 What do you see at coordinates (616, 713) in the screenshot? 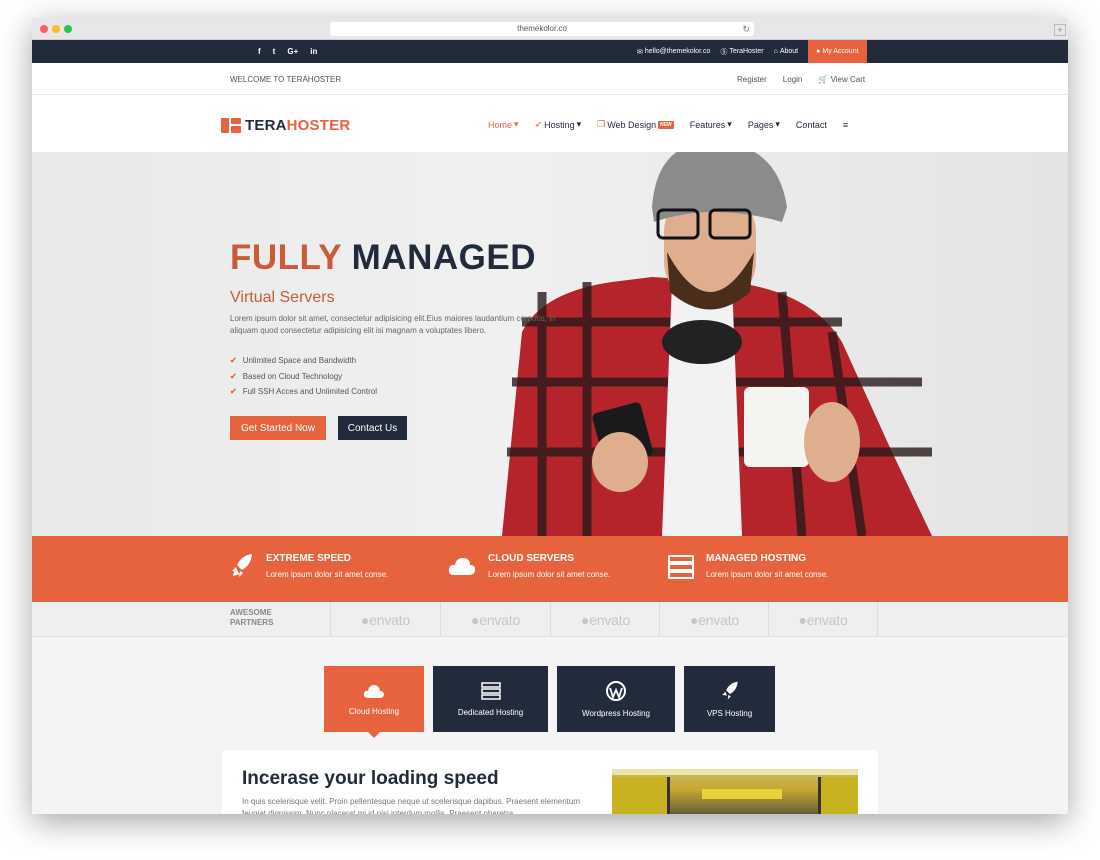
I see `tab-label: Wordpress Hosting` at bounding box center [616, 713].